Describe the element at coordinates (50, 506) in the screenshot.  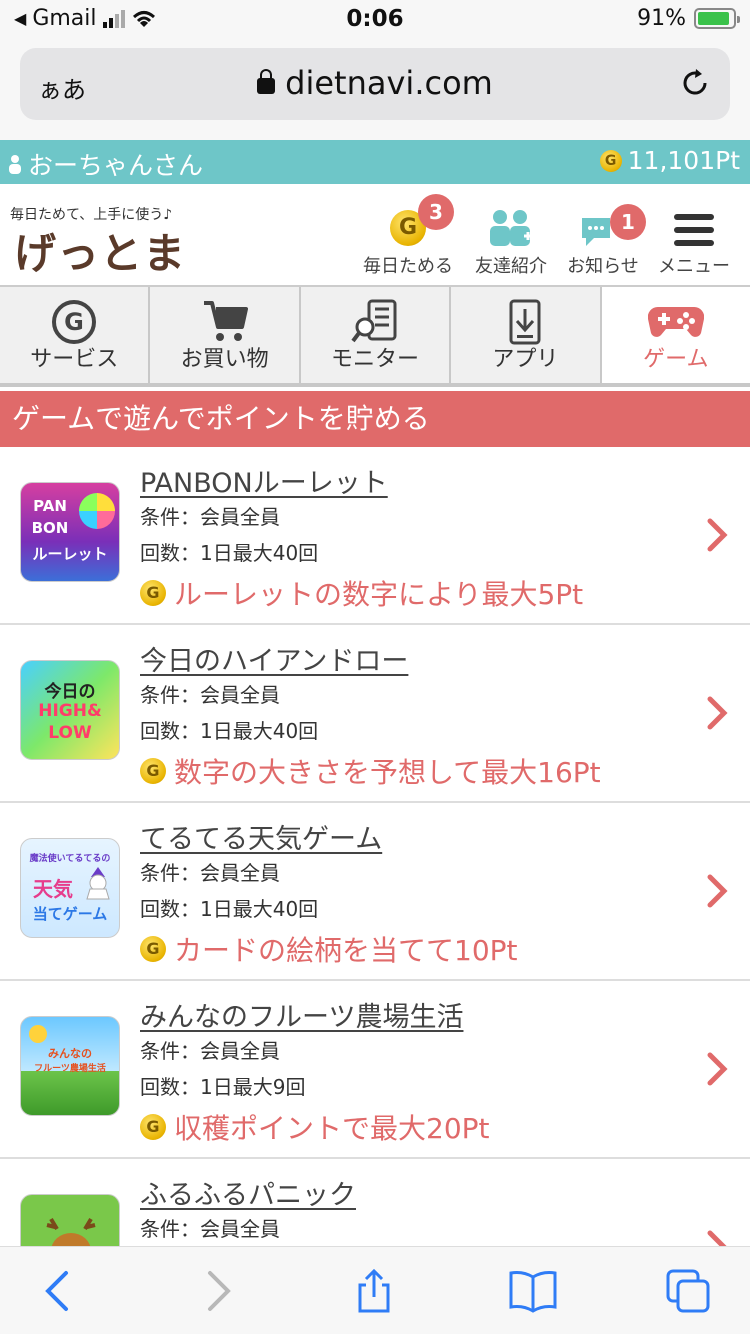
I see `thumb-text: PAN` at that location.